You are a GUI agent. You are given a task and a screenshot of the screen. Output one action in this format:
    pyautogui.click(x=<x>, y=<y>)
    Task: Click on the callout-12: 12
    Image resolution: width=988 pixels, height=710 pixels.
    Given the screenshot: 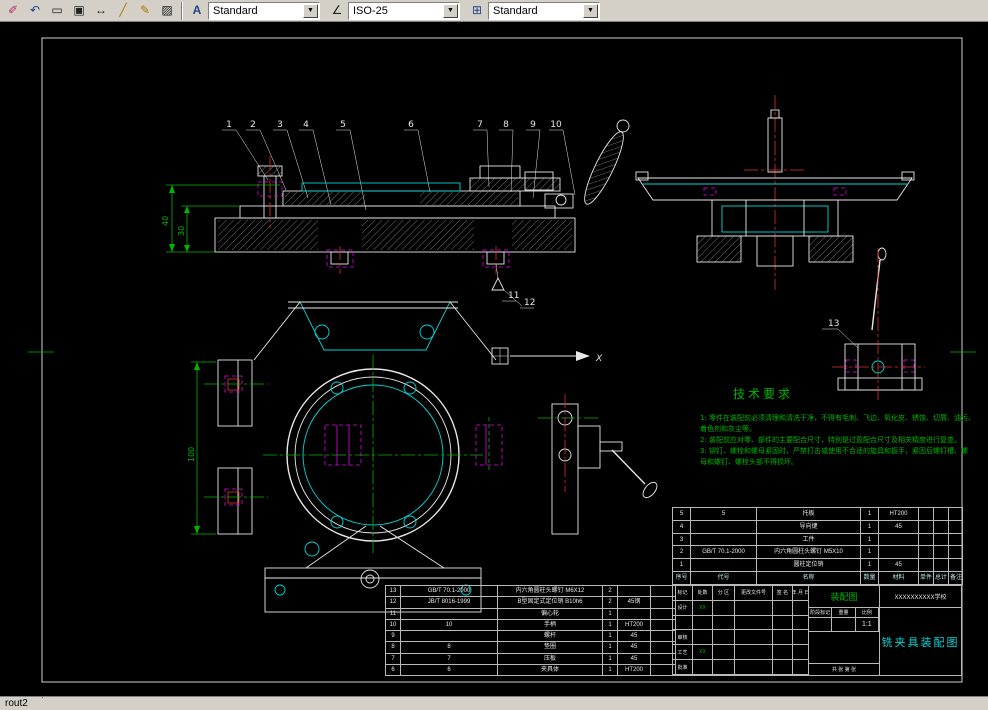 What is the action you would take?
    pyautogui.click(x=529, y=303)
    